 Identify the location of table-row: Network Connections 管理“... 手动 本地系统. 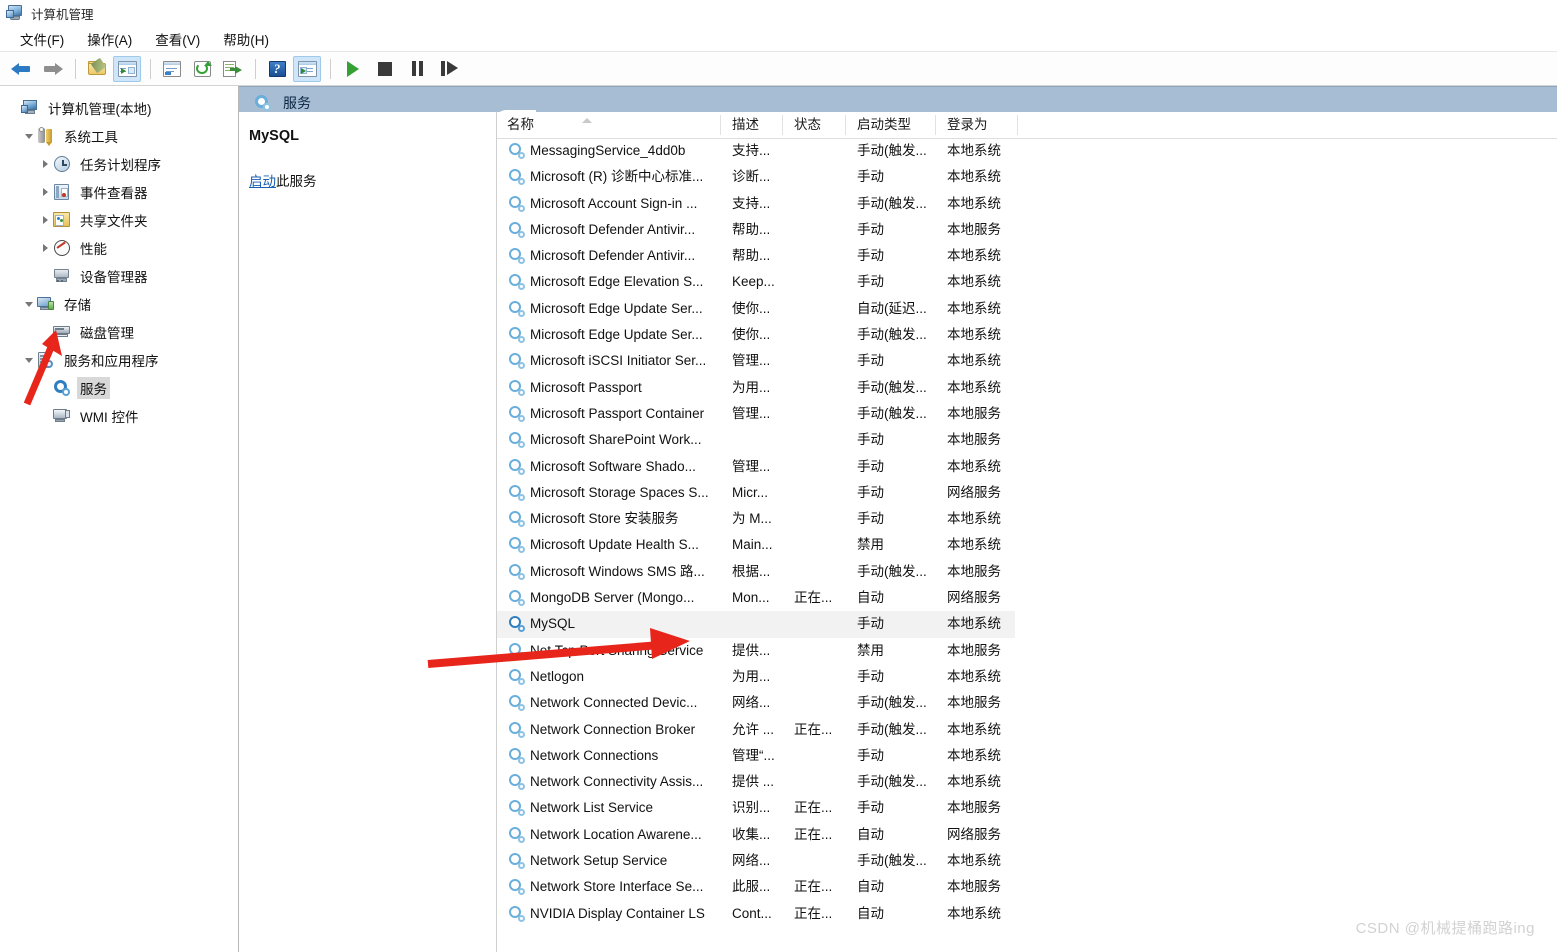
(1027, 756).